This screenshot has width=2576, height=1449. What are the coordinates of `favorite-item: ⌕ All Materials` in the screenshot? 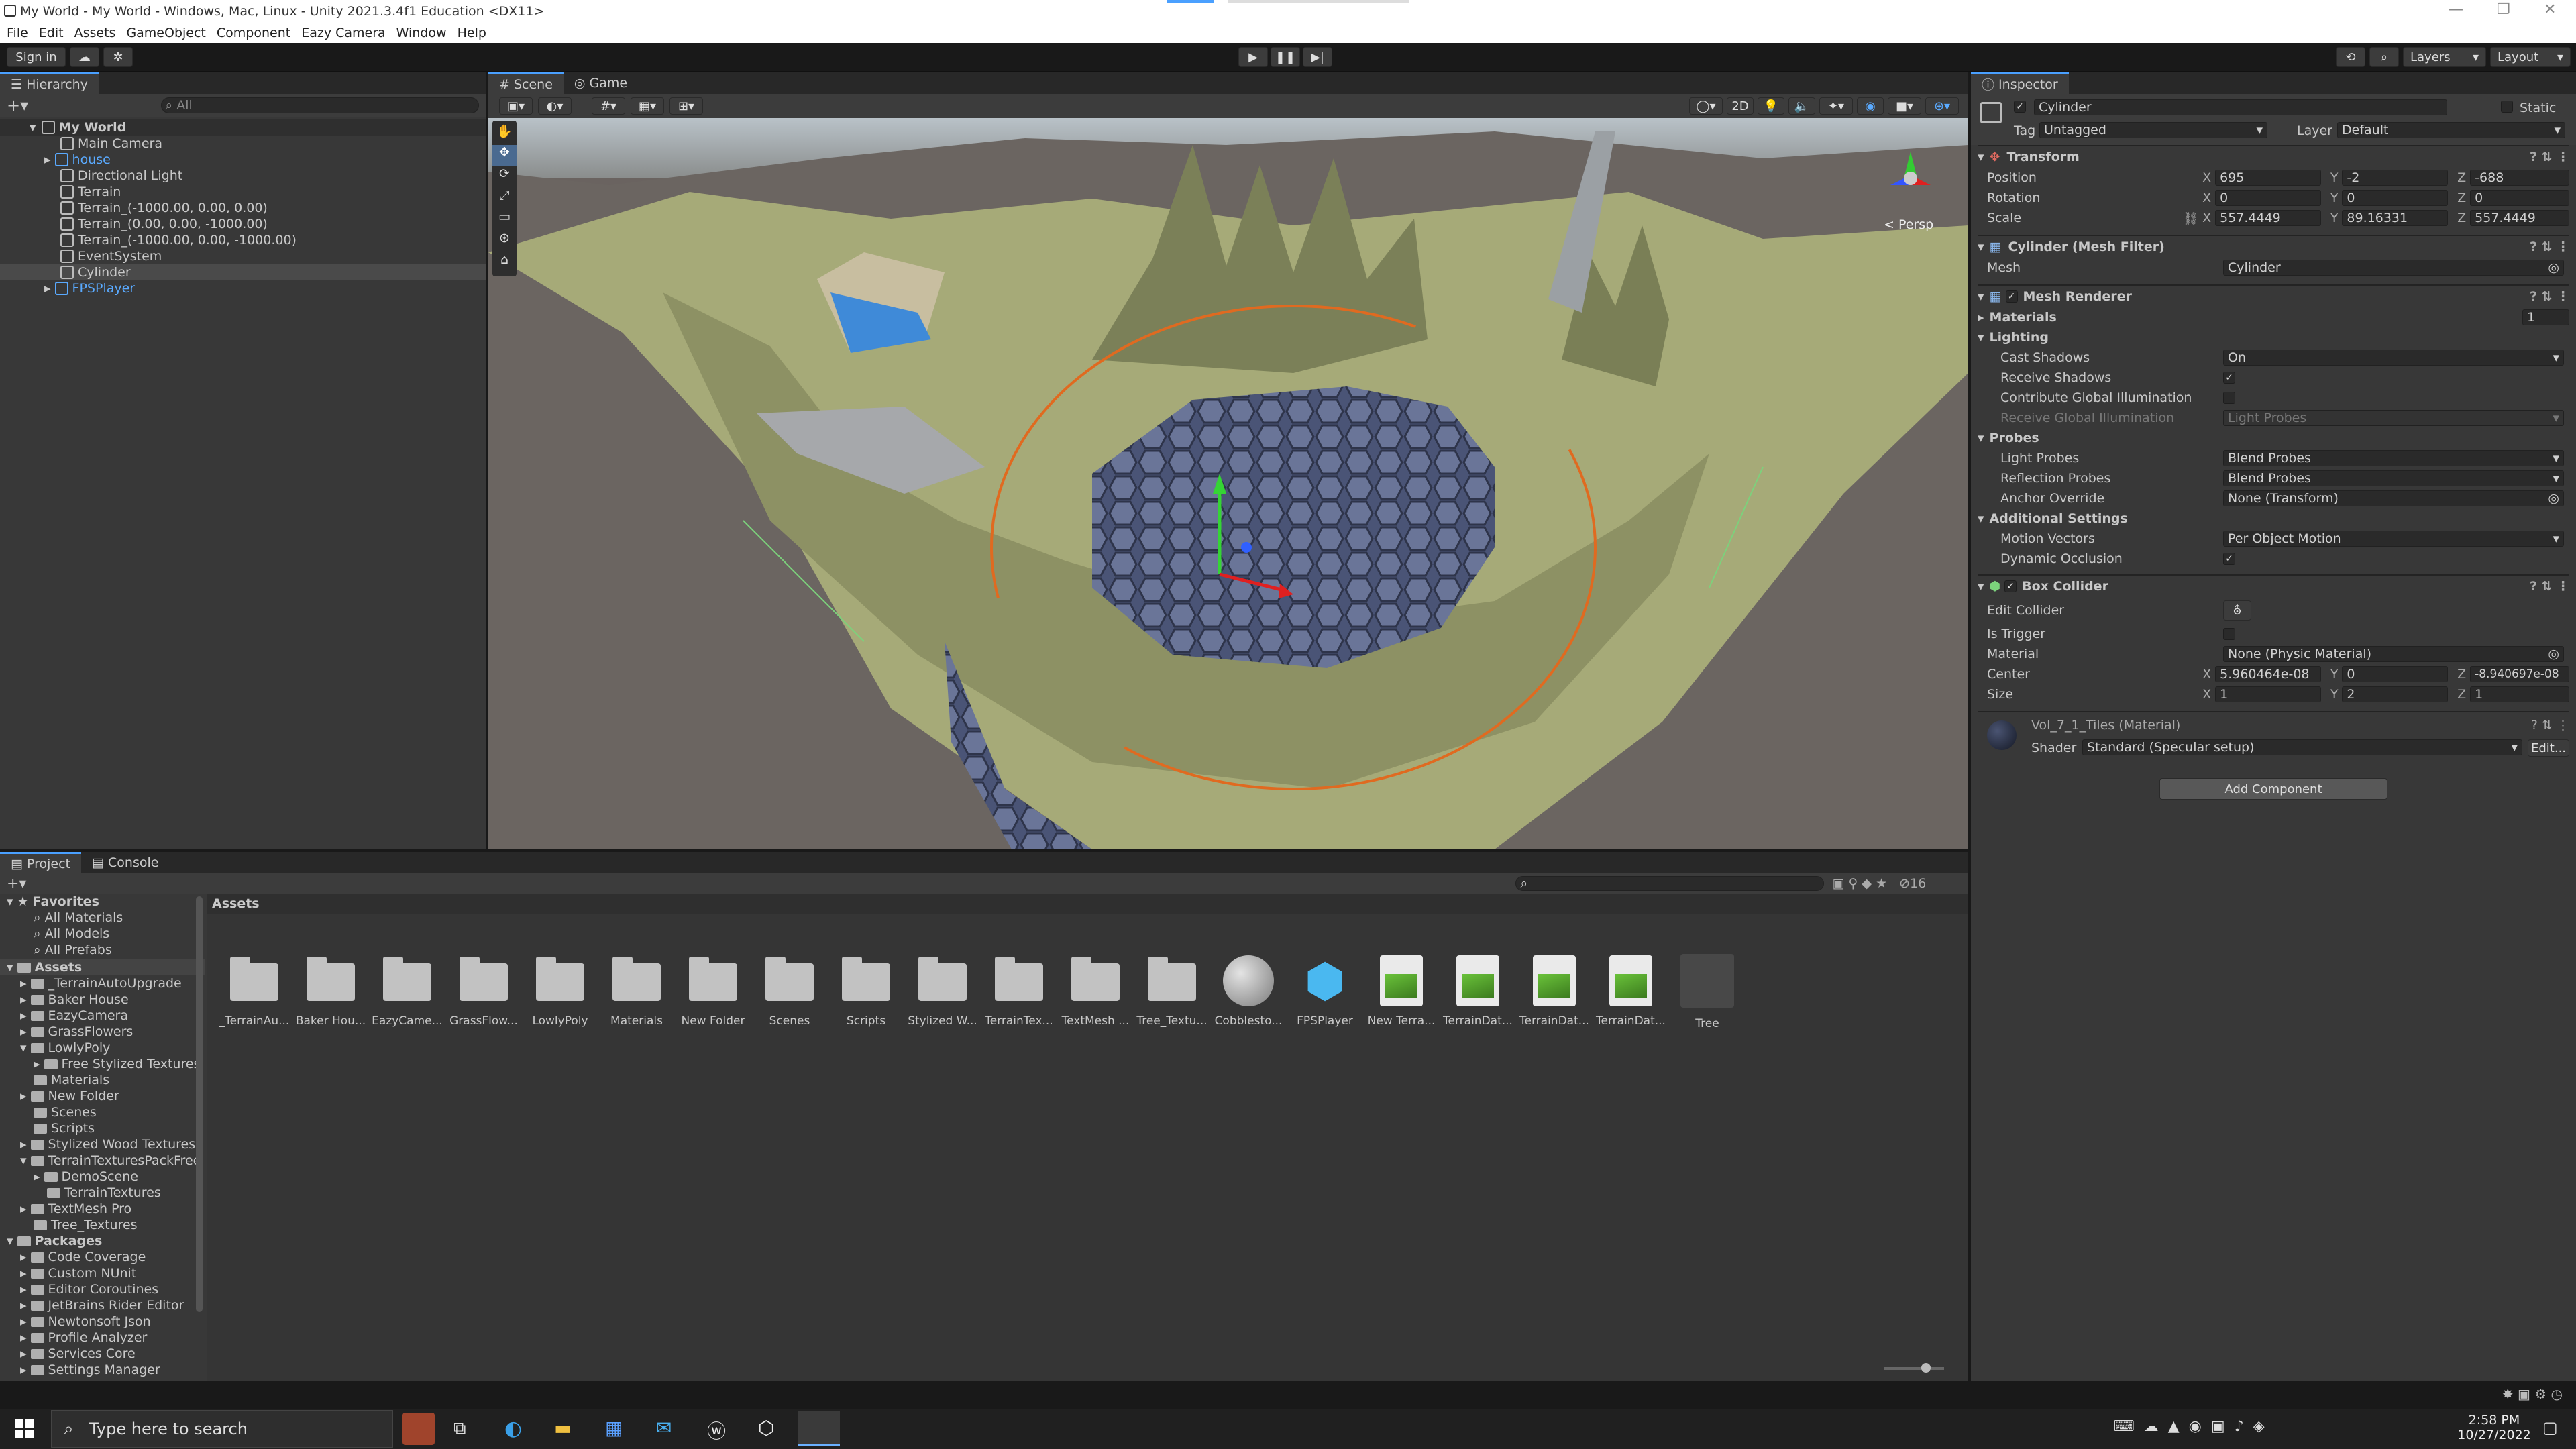 It's located at (102, 918).